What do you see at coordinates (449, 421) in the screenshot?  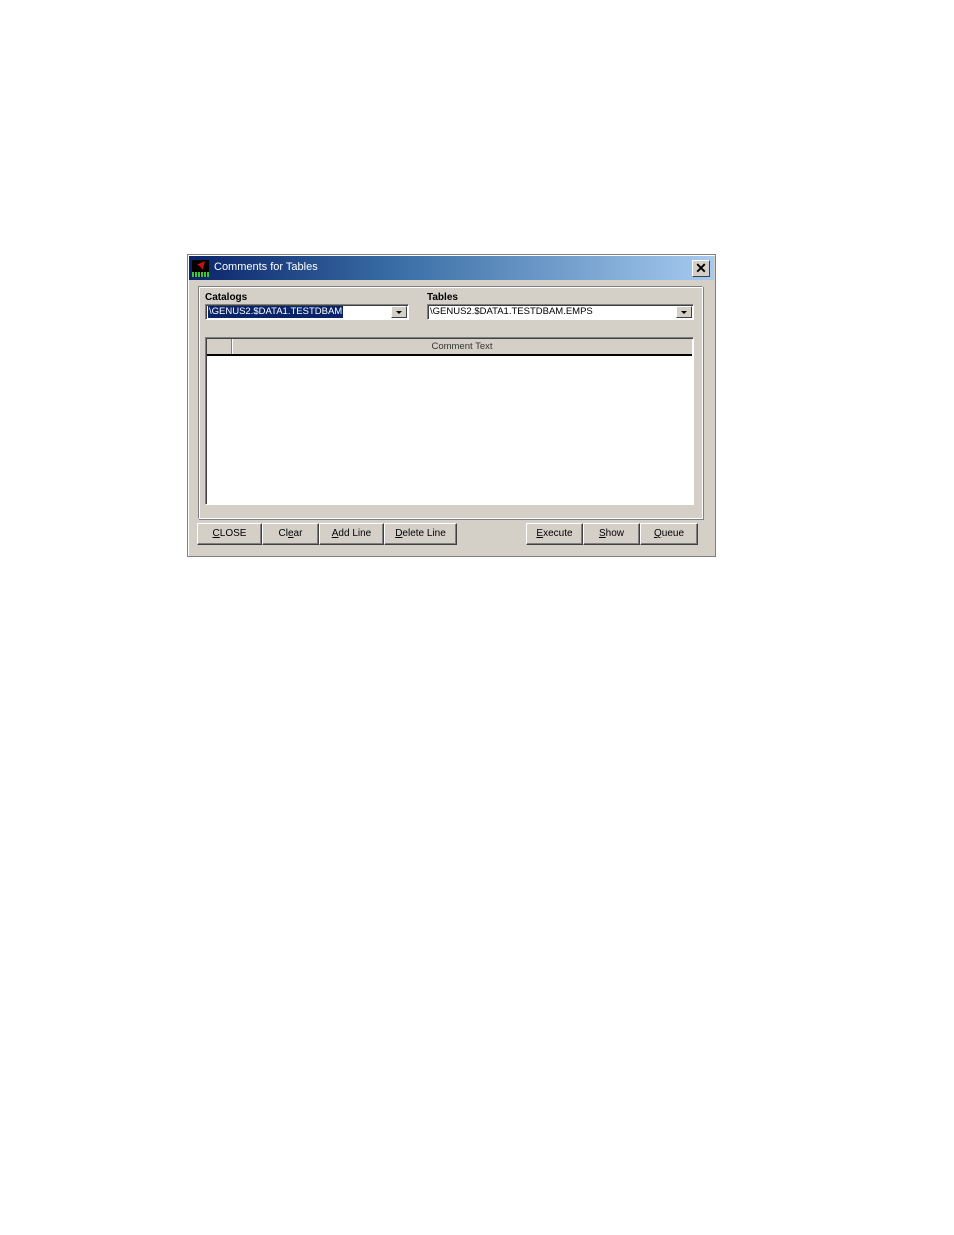 I see `comment-grid: Comment Text` at bounding box center [449, 421].